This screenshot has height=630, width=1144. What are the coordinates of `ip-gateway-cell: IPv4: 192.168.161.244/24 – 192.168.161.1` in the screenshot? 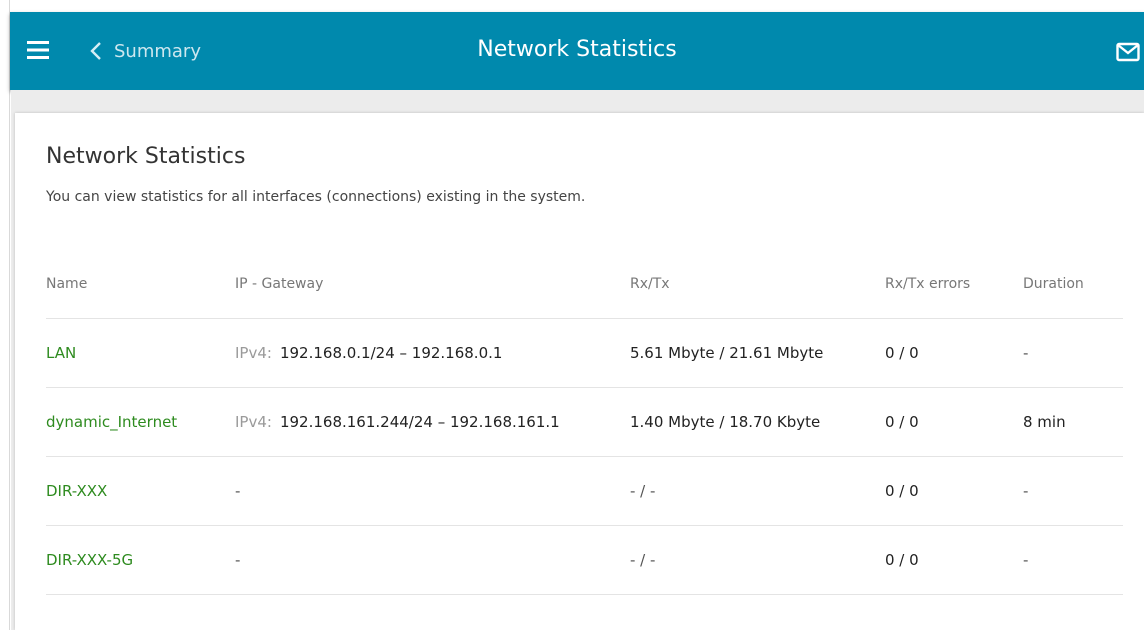 It's located at (432, 422).